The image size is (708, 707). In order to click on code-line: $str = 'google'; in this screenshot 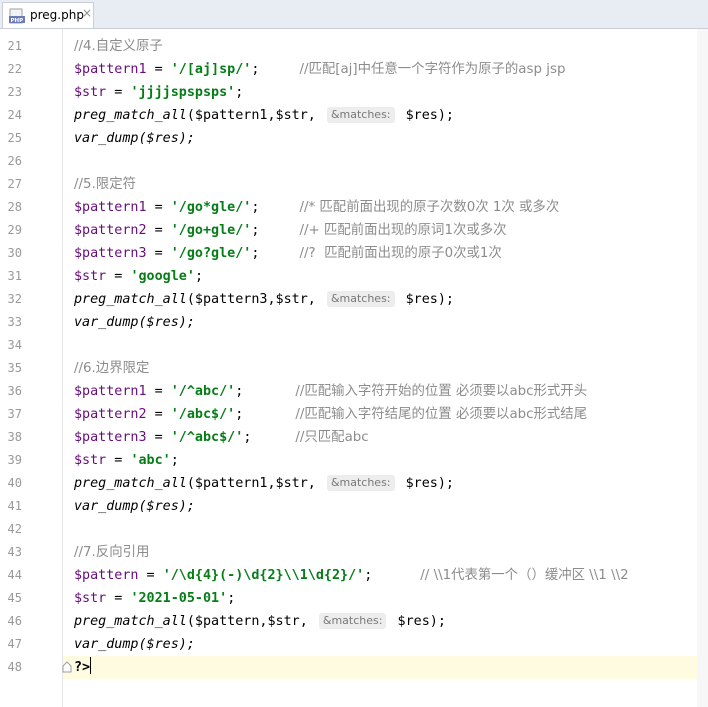, I will do `click(138, 276)`.